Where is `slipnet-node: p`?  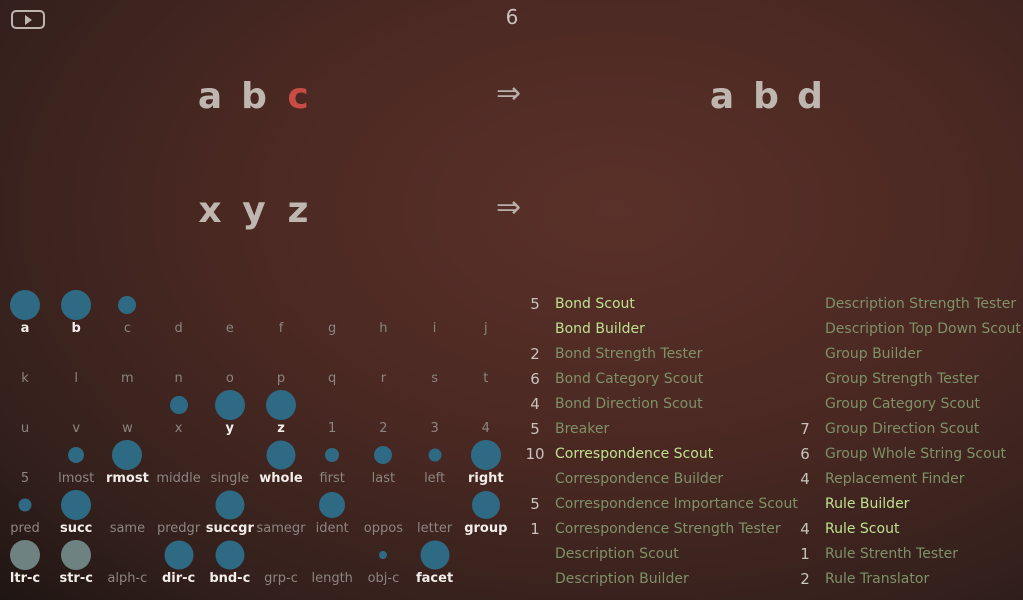 slipnet-node: p is located at coordinates (281, 378).